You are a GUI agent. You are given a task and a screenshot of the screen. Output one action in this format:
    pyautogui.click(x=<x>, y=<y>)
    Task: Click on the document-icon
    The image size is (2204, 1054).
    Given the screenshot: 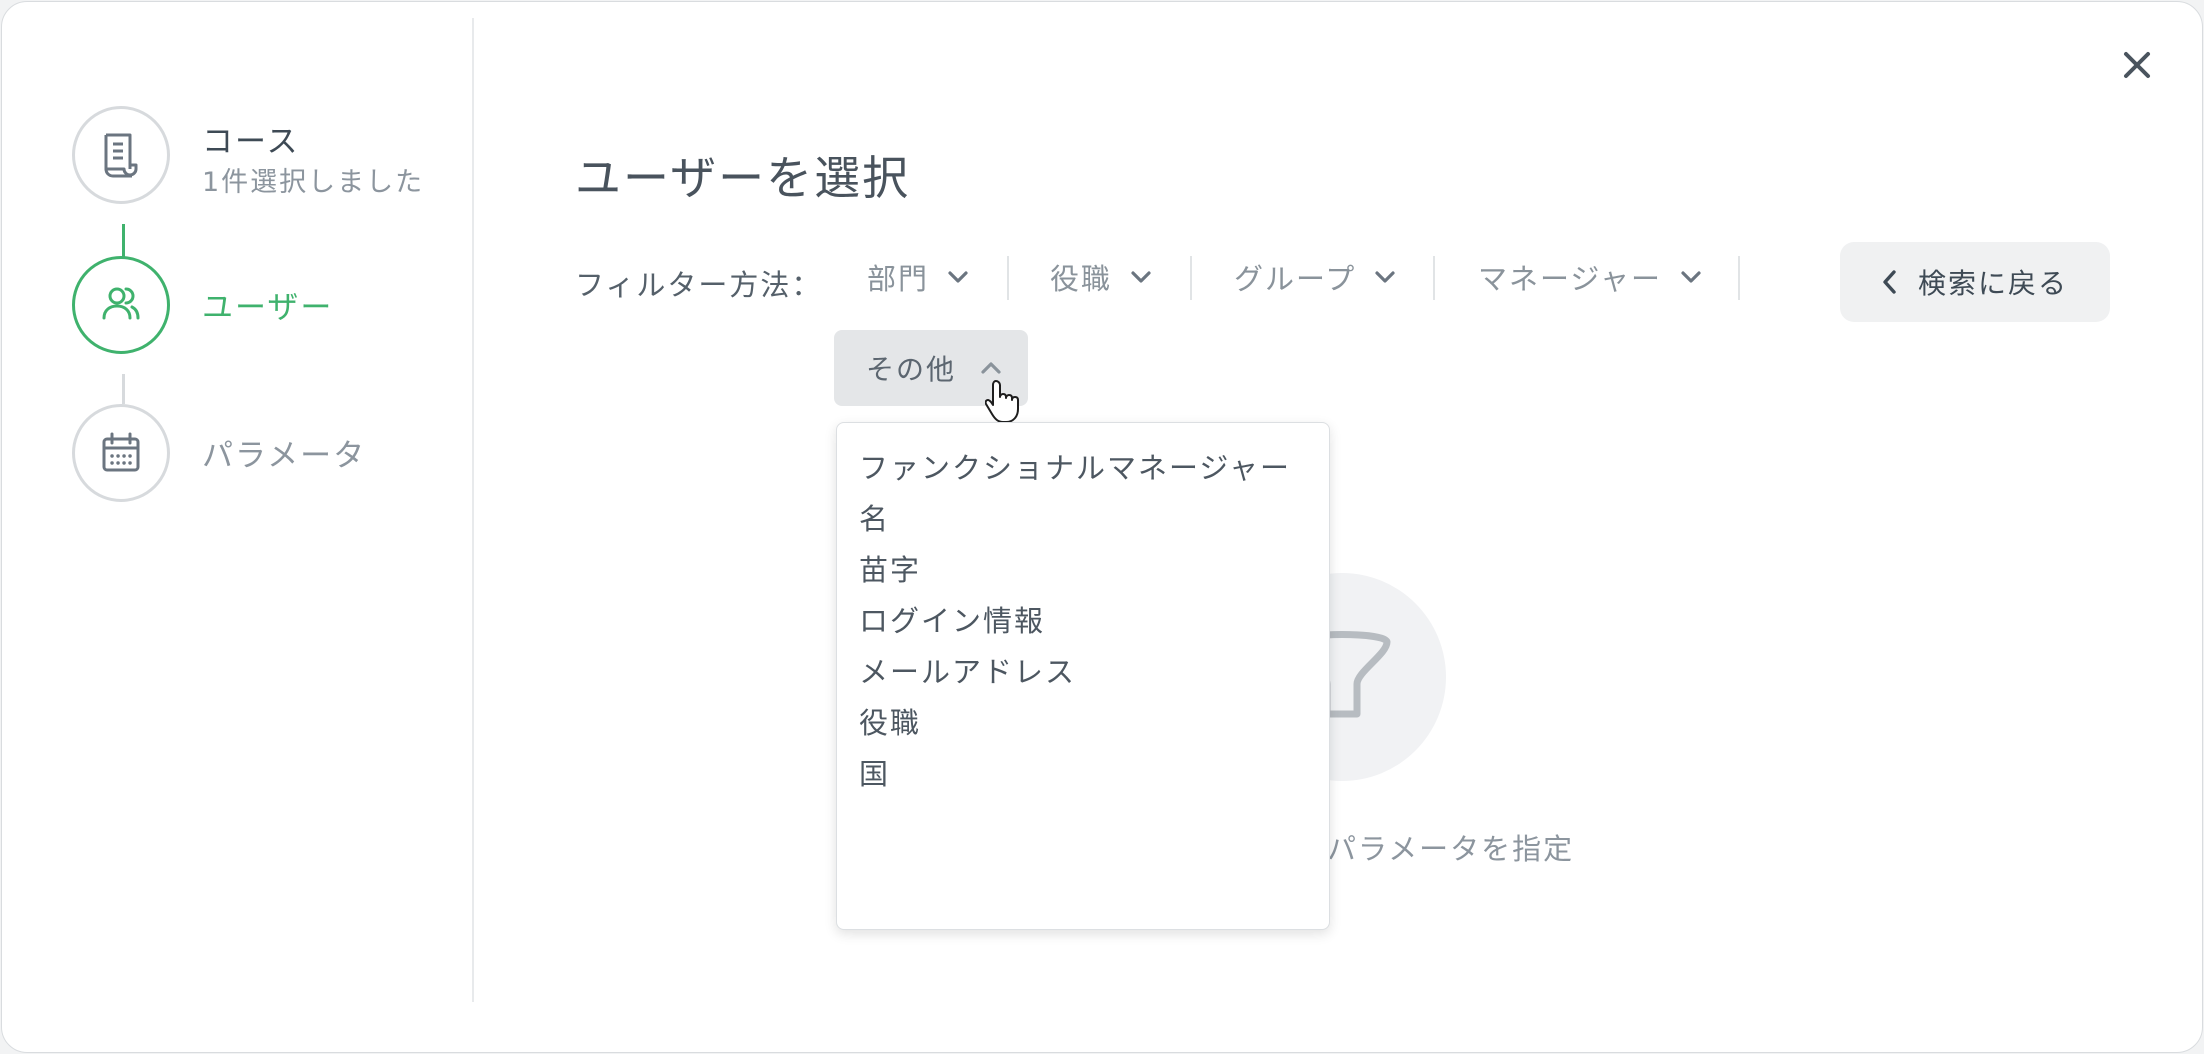 What is the action you would take?
    pyautogui.click(x=121, y=155)
    